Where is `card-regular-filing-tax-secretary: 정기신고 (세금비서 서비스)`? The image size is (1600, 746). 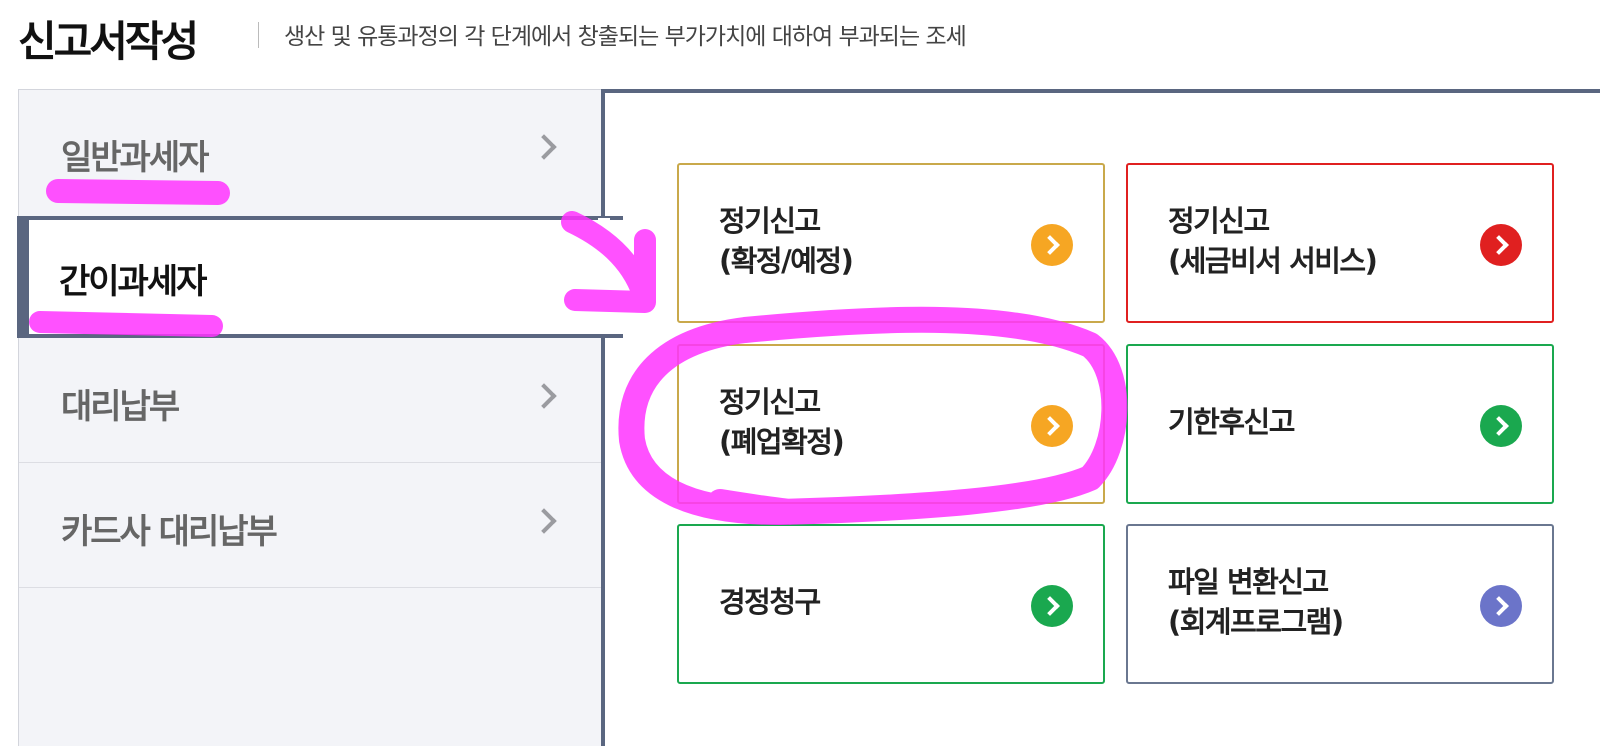 card-regular-filing-tax-secretary: 정기신고 (세금비서 서비스) is located at coordinates (1340, 243).